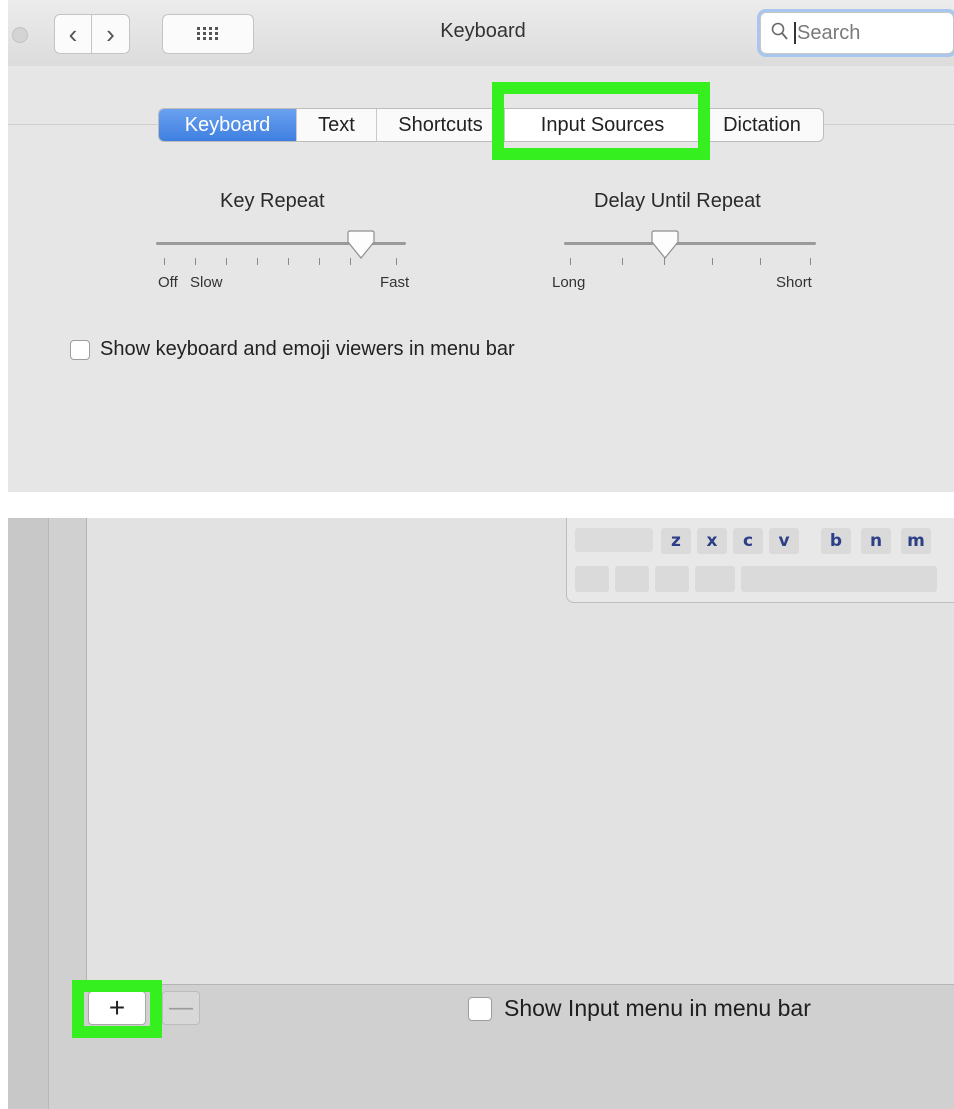 The image size is (954, 1109). I want to click on key-repeat-knob, so click(361, 245).